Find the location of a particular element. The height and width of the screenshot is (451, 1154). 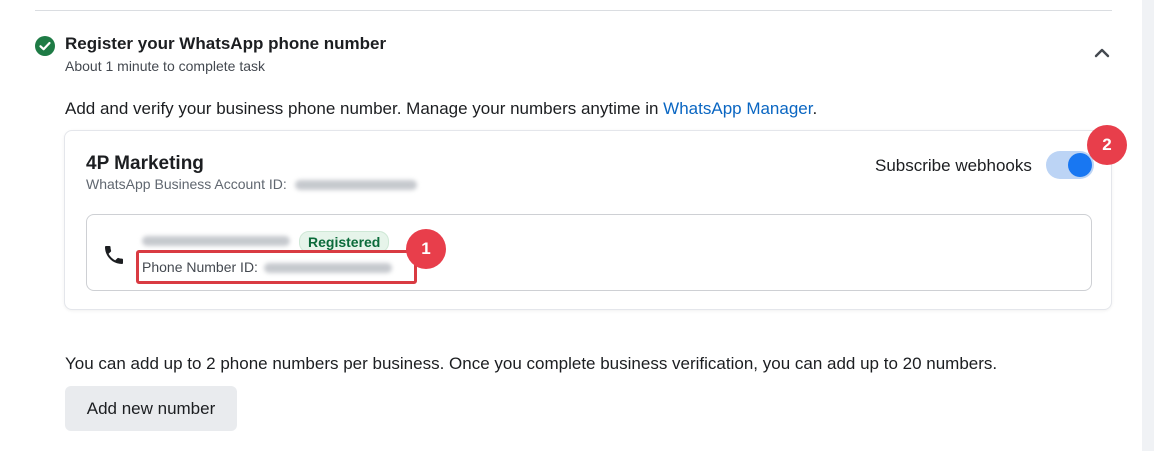

description-end: . is located at coordinates (815, 108).